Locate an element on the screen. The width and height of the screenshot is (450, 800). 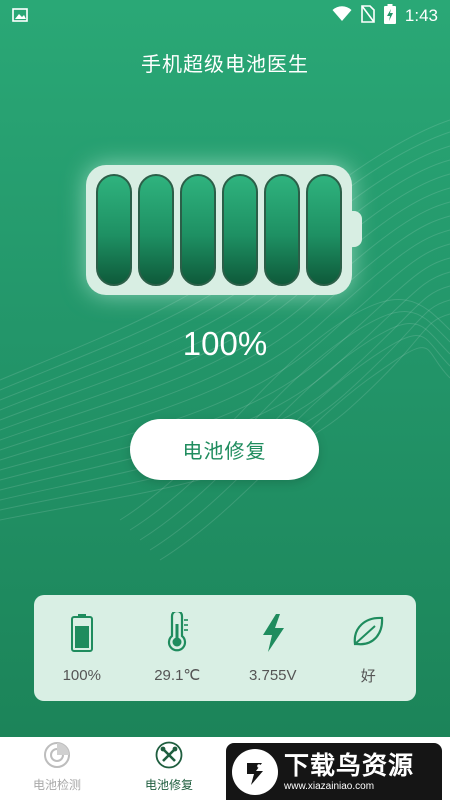
no-sim-icon is located at coordinates (368, 16).